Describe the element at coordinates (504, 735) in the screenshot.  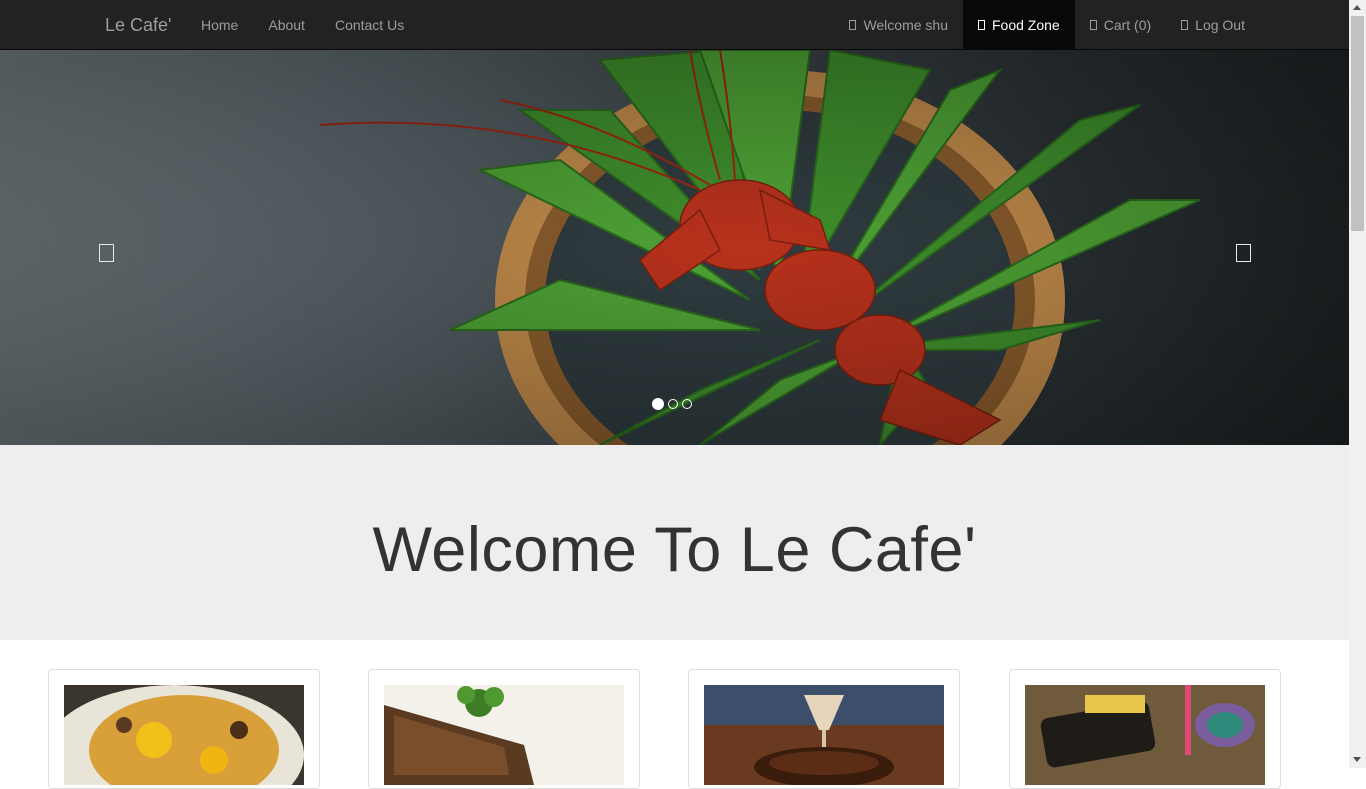
I see `grilled-fish-image` at that location.